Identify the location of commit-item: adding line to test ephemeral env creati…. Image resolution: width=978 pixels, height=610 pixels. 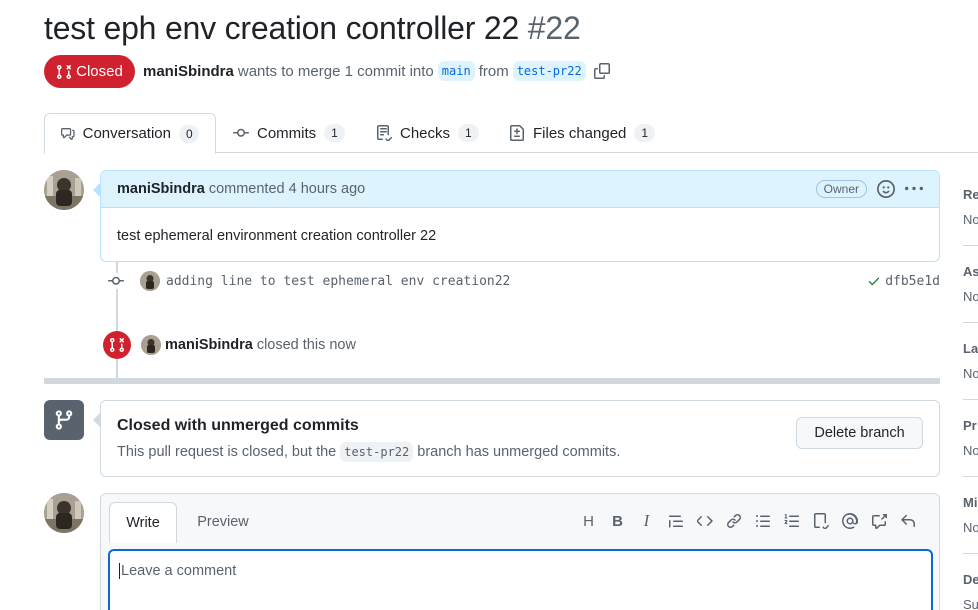
(524, 281).